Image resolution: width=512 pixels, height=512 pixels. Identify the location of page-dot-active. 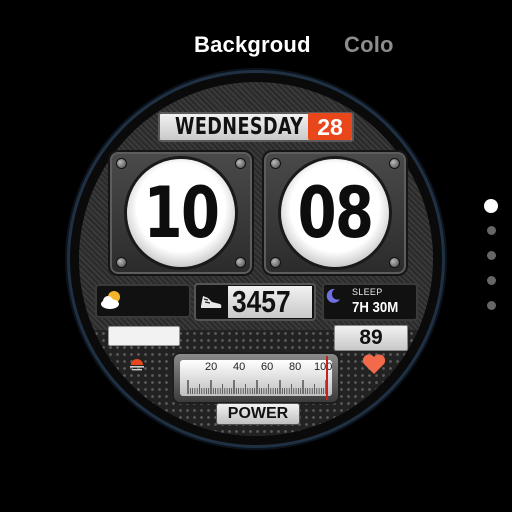
(491, 206).